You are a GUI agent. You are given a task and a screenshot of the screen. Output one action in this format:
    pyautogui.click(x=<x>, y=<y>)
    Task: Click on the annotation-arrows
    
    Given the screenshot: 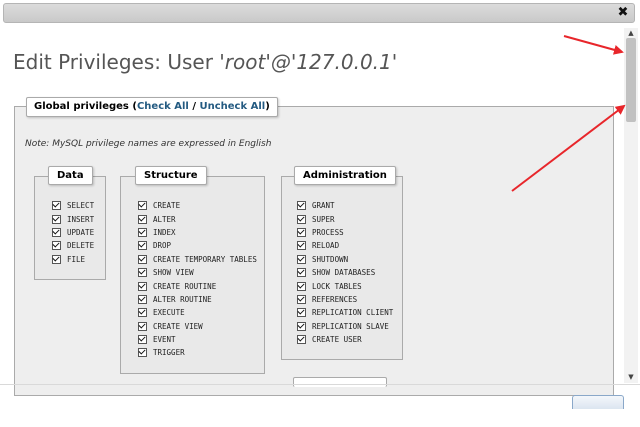 What is the action you would take?
    pyautogui.click(x=568, y=113)
    